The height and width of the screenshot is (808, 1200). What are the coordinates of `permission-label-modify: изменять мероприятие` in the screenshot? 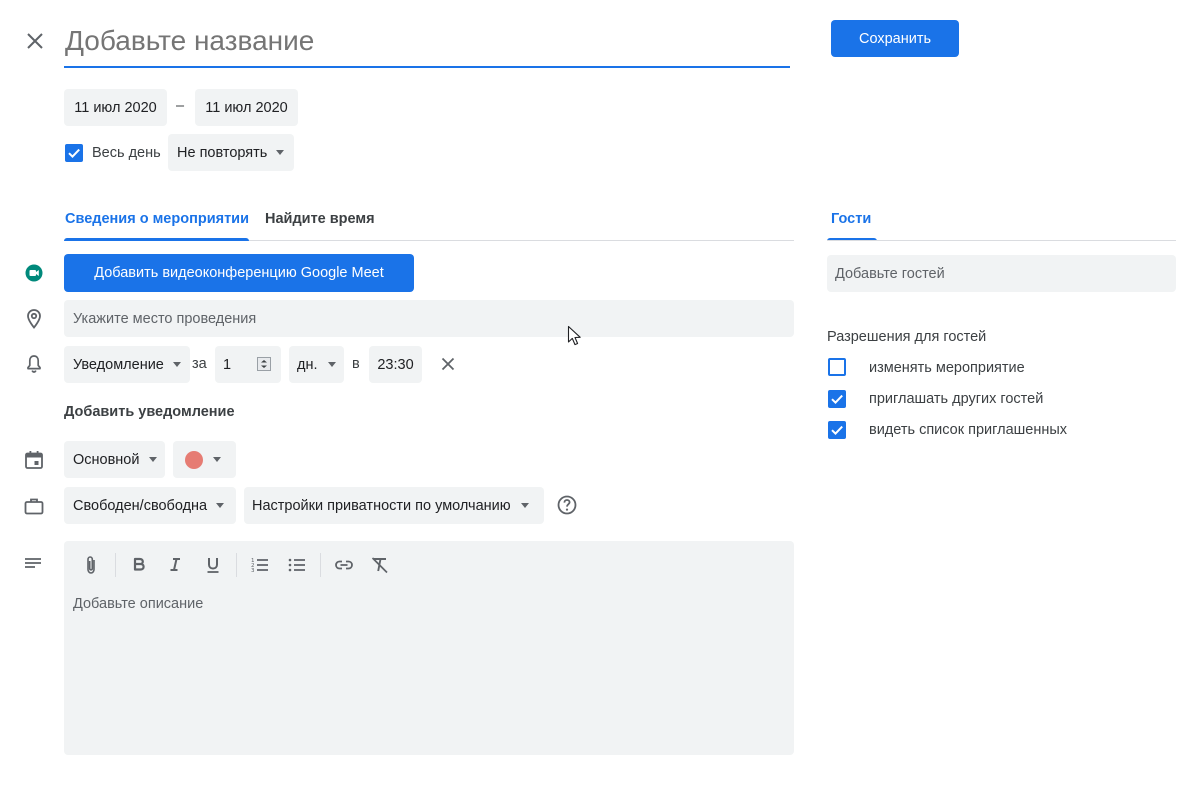 It's located at (947, 368).